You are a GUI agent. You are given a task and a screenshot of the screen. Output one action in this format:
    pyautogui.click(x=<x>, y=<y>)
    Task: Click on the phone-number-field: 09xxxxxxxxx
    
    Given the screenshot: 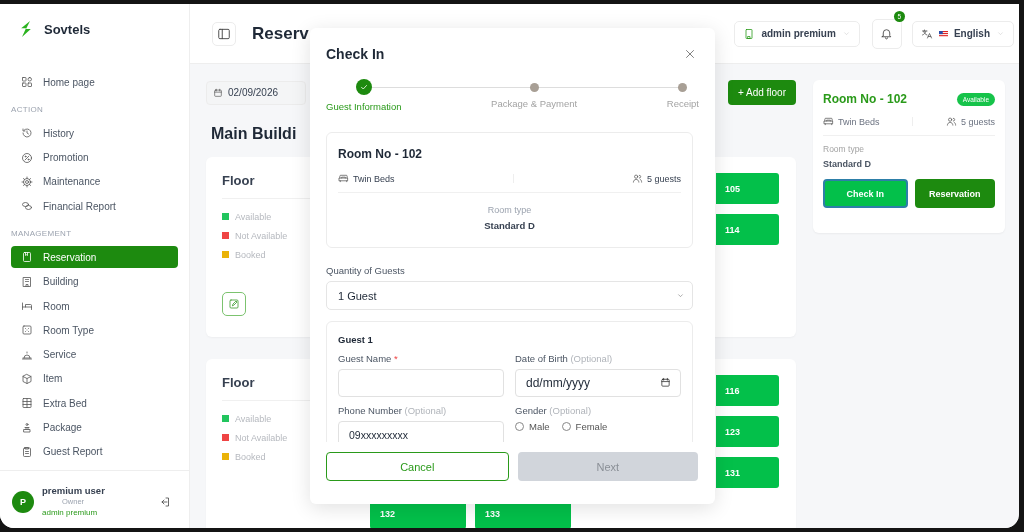 What is the action you would take?
    pyautogui.click(x=421, y=431)
    